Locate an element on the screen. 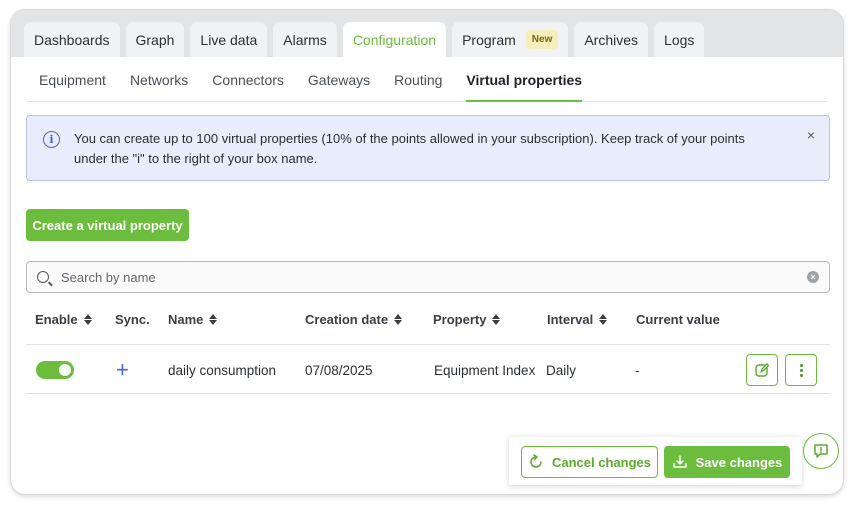 The width and height of the screenshot is (855, 509). column-header-sync: Sync. is located at coordinates (132, 319).